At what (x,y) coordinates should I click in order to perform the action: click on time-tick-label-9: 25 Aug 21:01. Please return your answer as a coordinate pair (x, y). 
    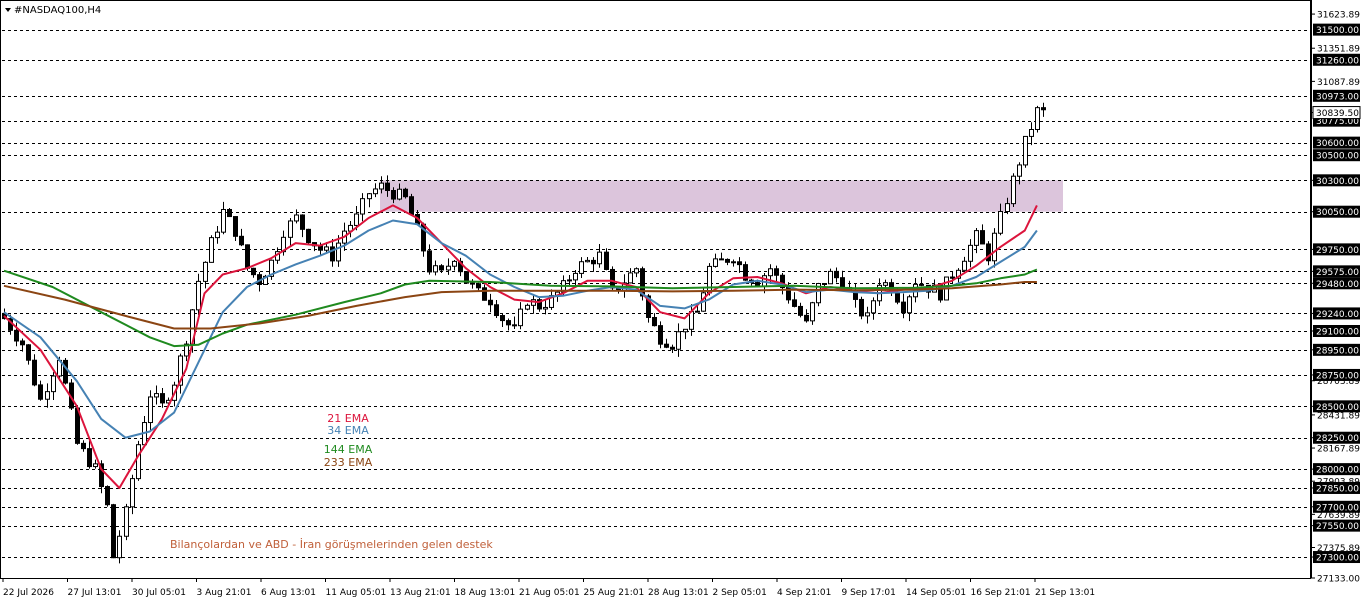
    Looking at the image, I should click on (614, 593).